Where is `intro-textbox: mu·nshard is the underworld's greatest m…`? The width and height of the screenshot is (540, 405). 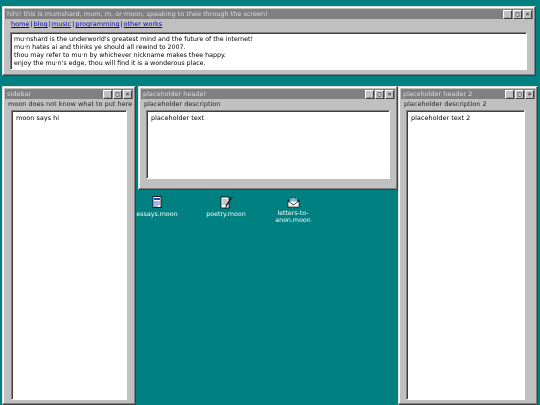 intro-textbox: mu·nshard is the underworld's greatest m… is located at coordinates (268, 51).